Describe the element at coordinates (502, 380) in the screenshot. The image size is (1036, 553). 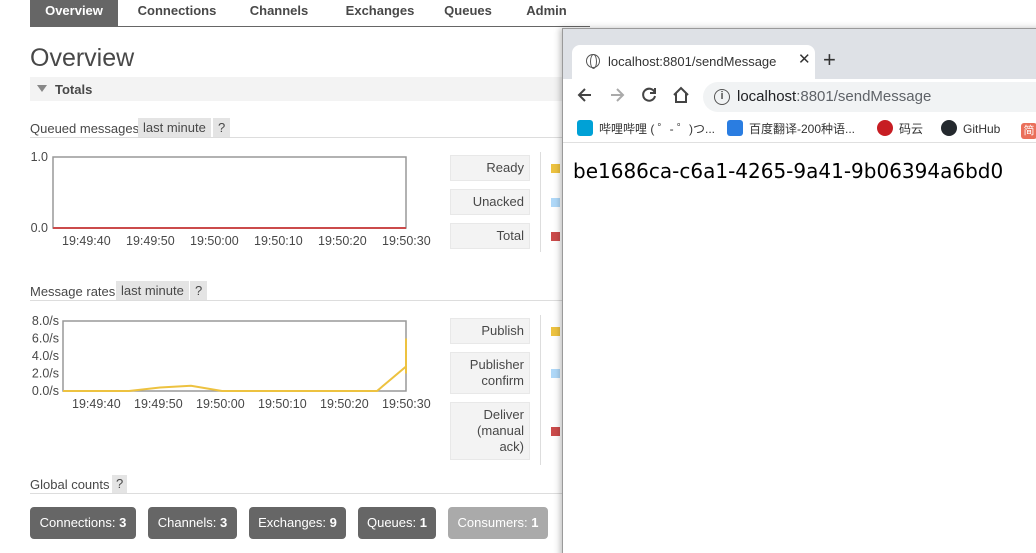
I see `legend-publisher-confirm-line-2: confirm` at that location.